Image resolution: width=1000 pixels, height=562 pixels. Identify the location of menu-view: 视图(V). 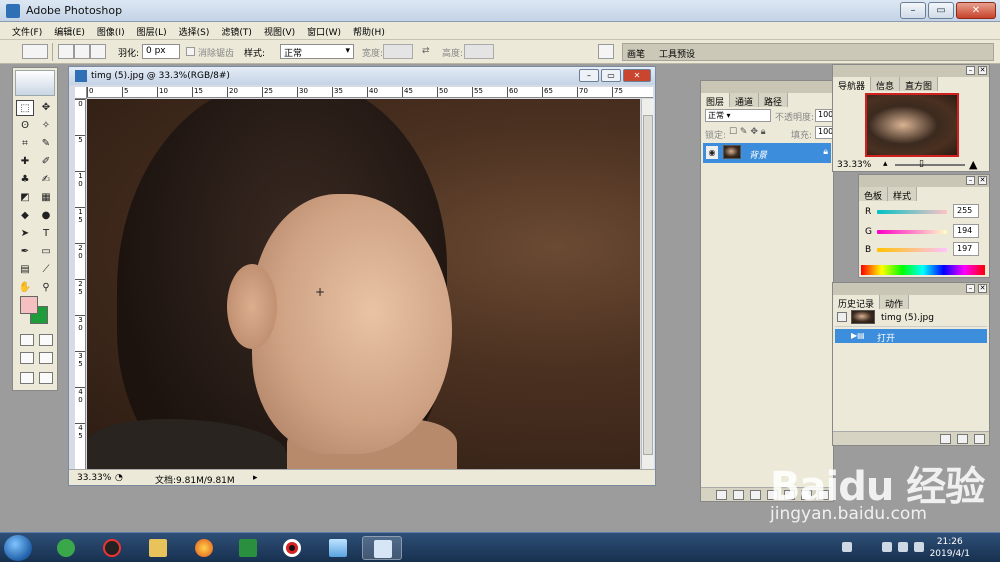
(279, 30).